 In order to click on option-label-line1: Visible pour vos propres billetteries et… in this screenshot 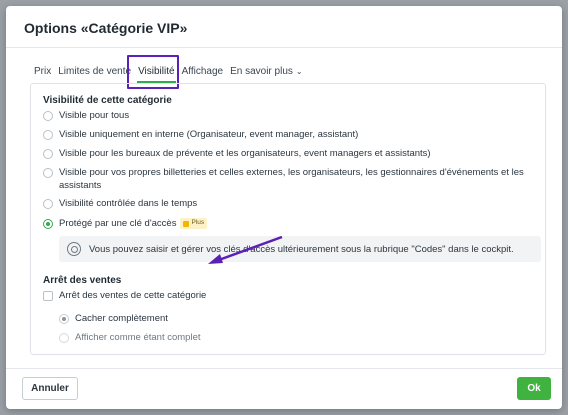, I will do `click(291, 172)`.